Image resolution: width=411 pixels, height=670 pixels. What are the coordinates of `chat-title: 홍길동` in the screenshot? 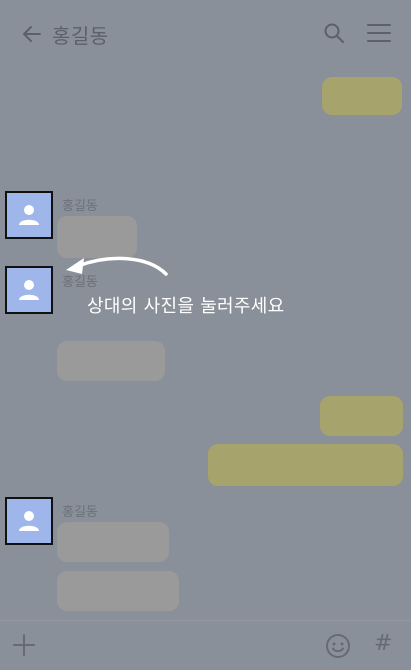 It's located at (80, 36).